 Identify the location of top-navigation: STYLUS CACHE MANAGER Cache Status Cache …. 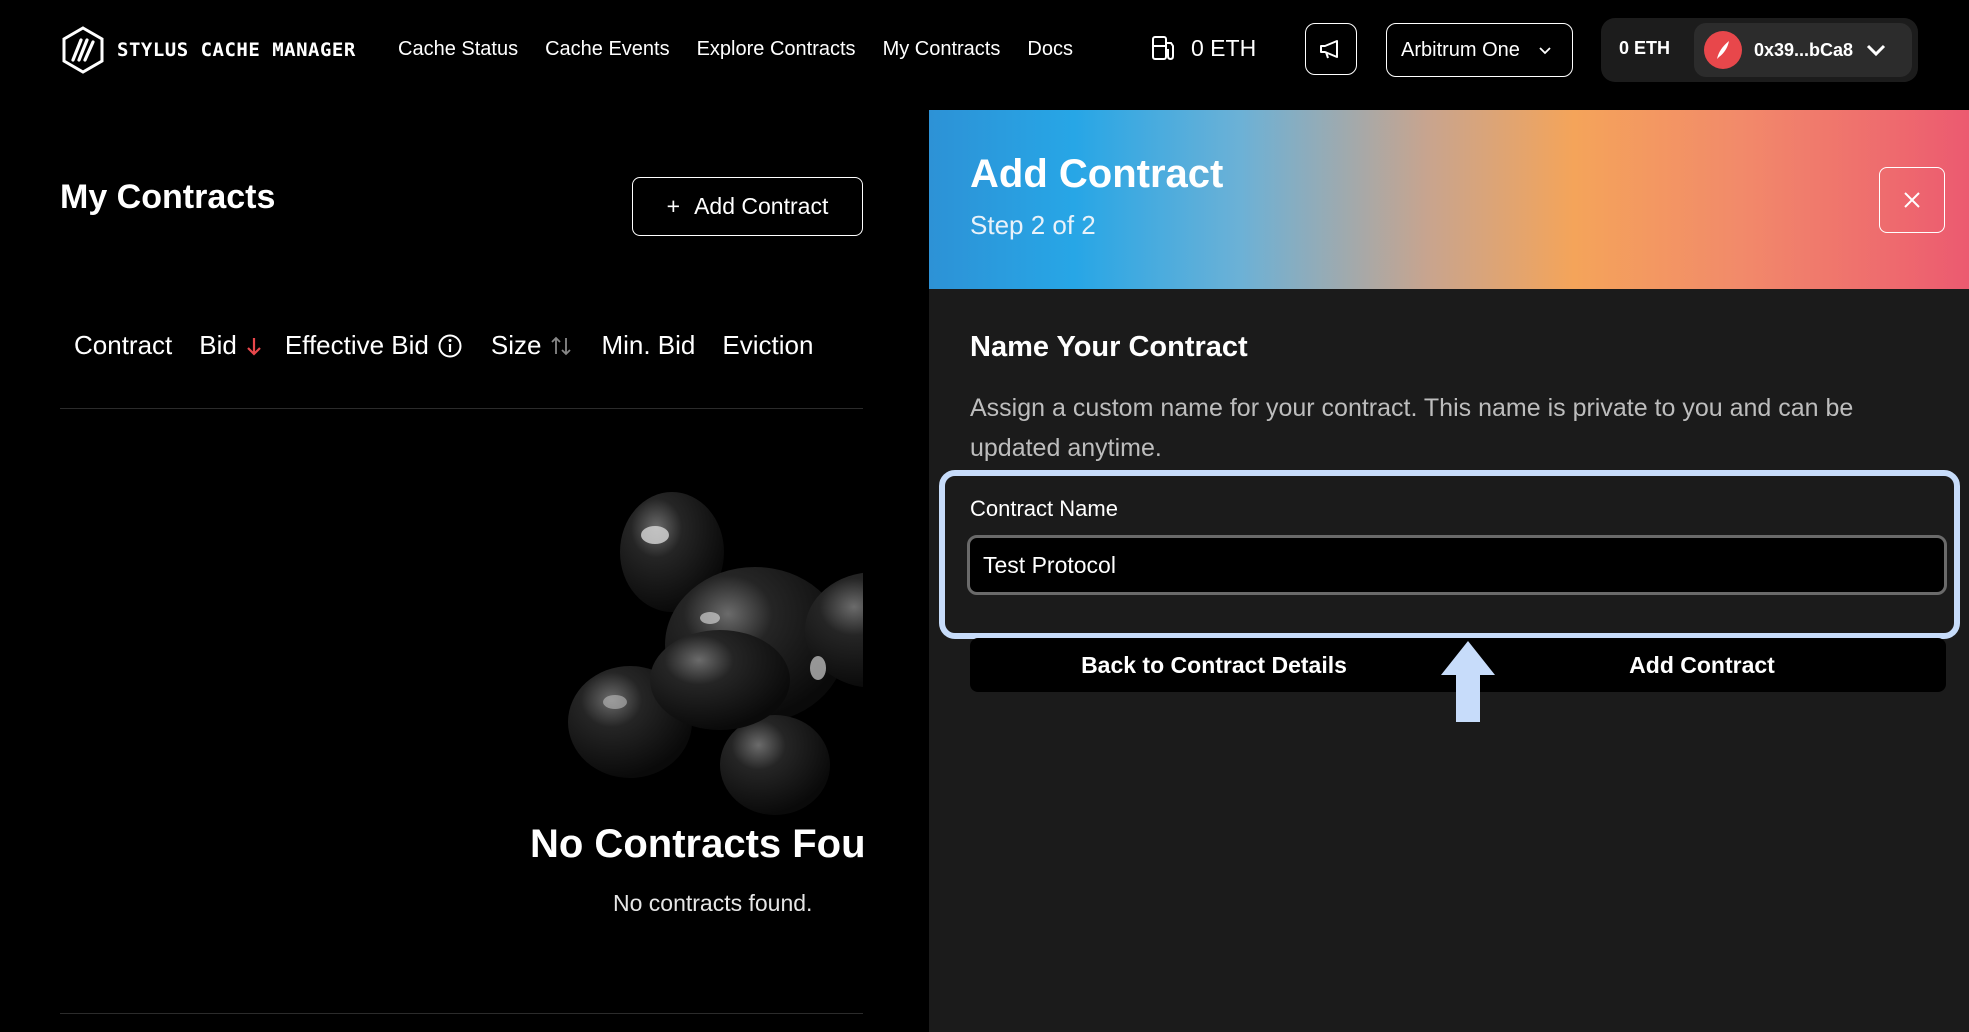
(984, 50).